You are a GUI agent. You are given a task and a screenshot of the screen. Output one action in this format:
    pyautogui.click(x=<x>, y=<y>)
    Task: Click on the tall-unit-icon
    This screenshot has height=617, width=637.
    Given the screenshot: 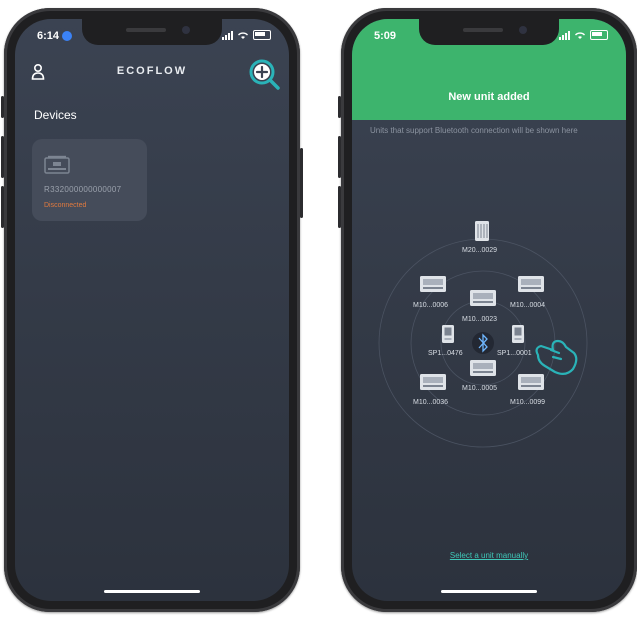 What is the action you would take?
    pyautogui.click(x=482, y=231)
    